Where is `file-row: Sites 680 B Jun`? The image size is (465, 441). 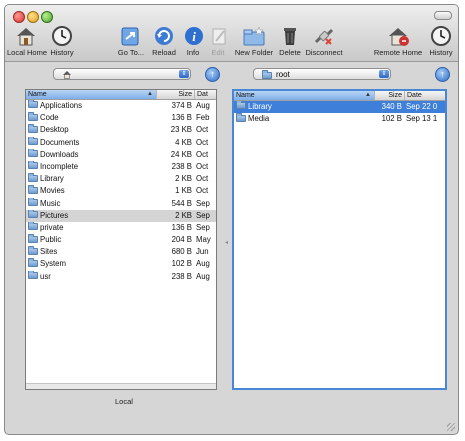 file-row: Sites 680 B Jun is located at coordinates (121, 252).